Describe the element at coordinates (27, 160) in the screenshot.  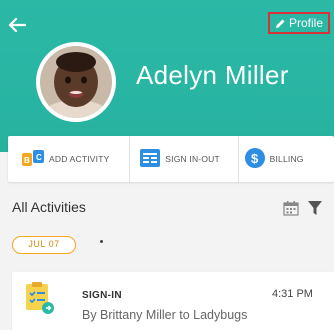
I see `svg-text: B` at that location.